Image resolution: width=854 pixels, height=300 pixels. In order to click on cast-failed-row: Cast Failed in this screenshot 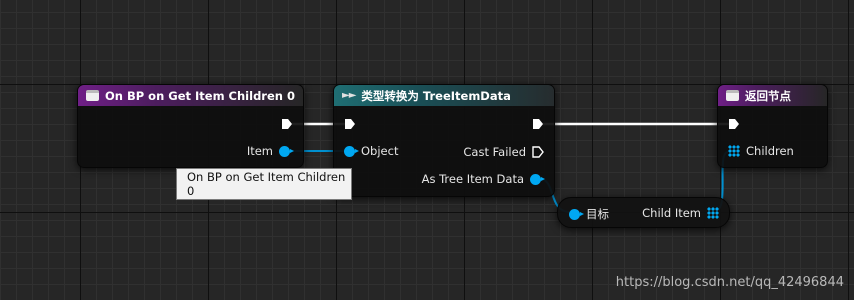, I will do `click(503, 152)`.